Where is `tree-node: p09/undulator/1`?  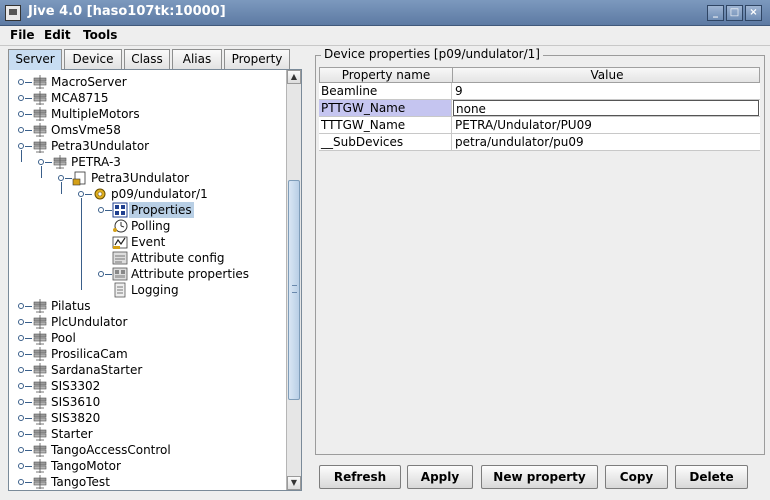
tree-node: p09/undulator/1 is located at coordinates (147, 194).